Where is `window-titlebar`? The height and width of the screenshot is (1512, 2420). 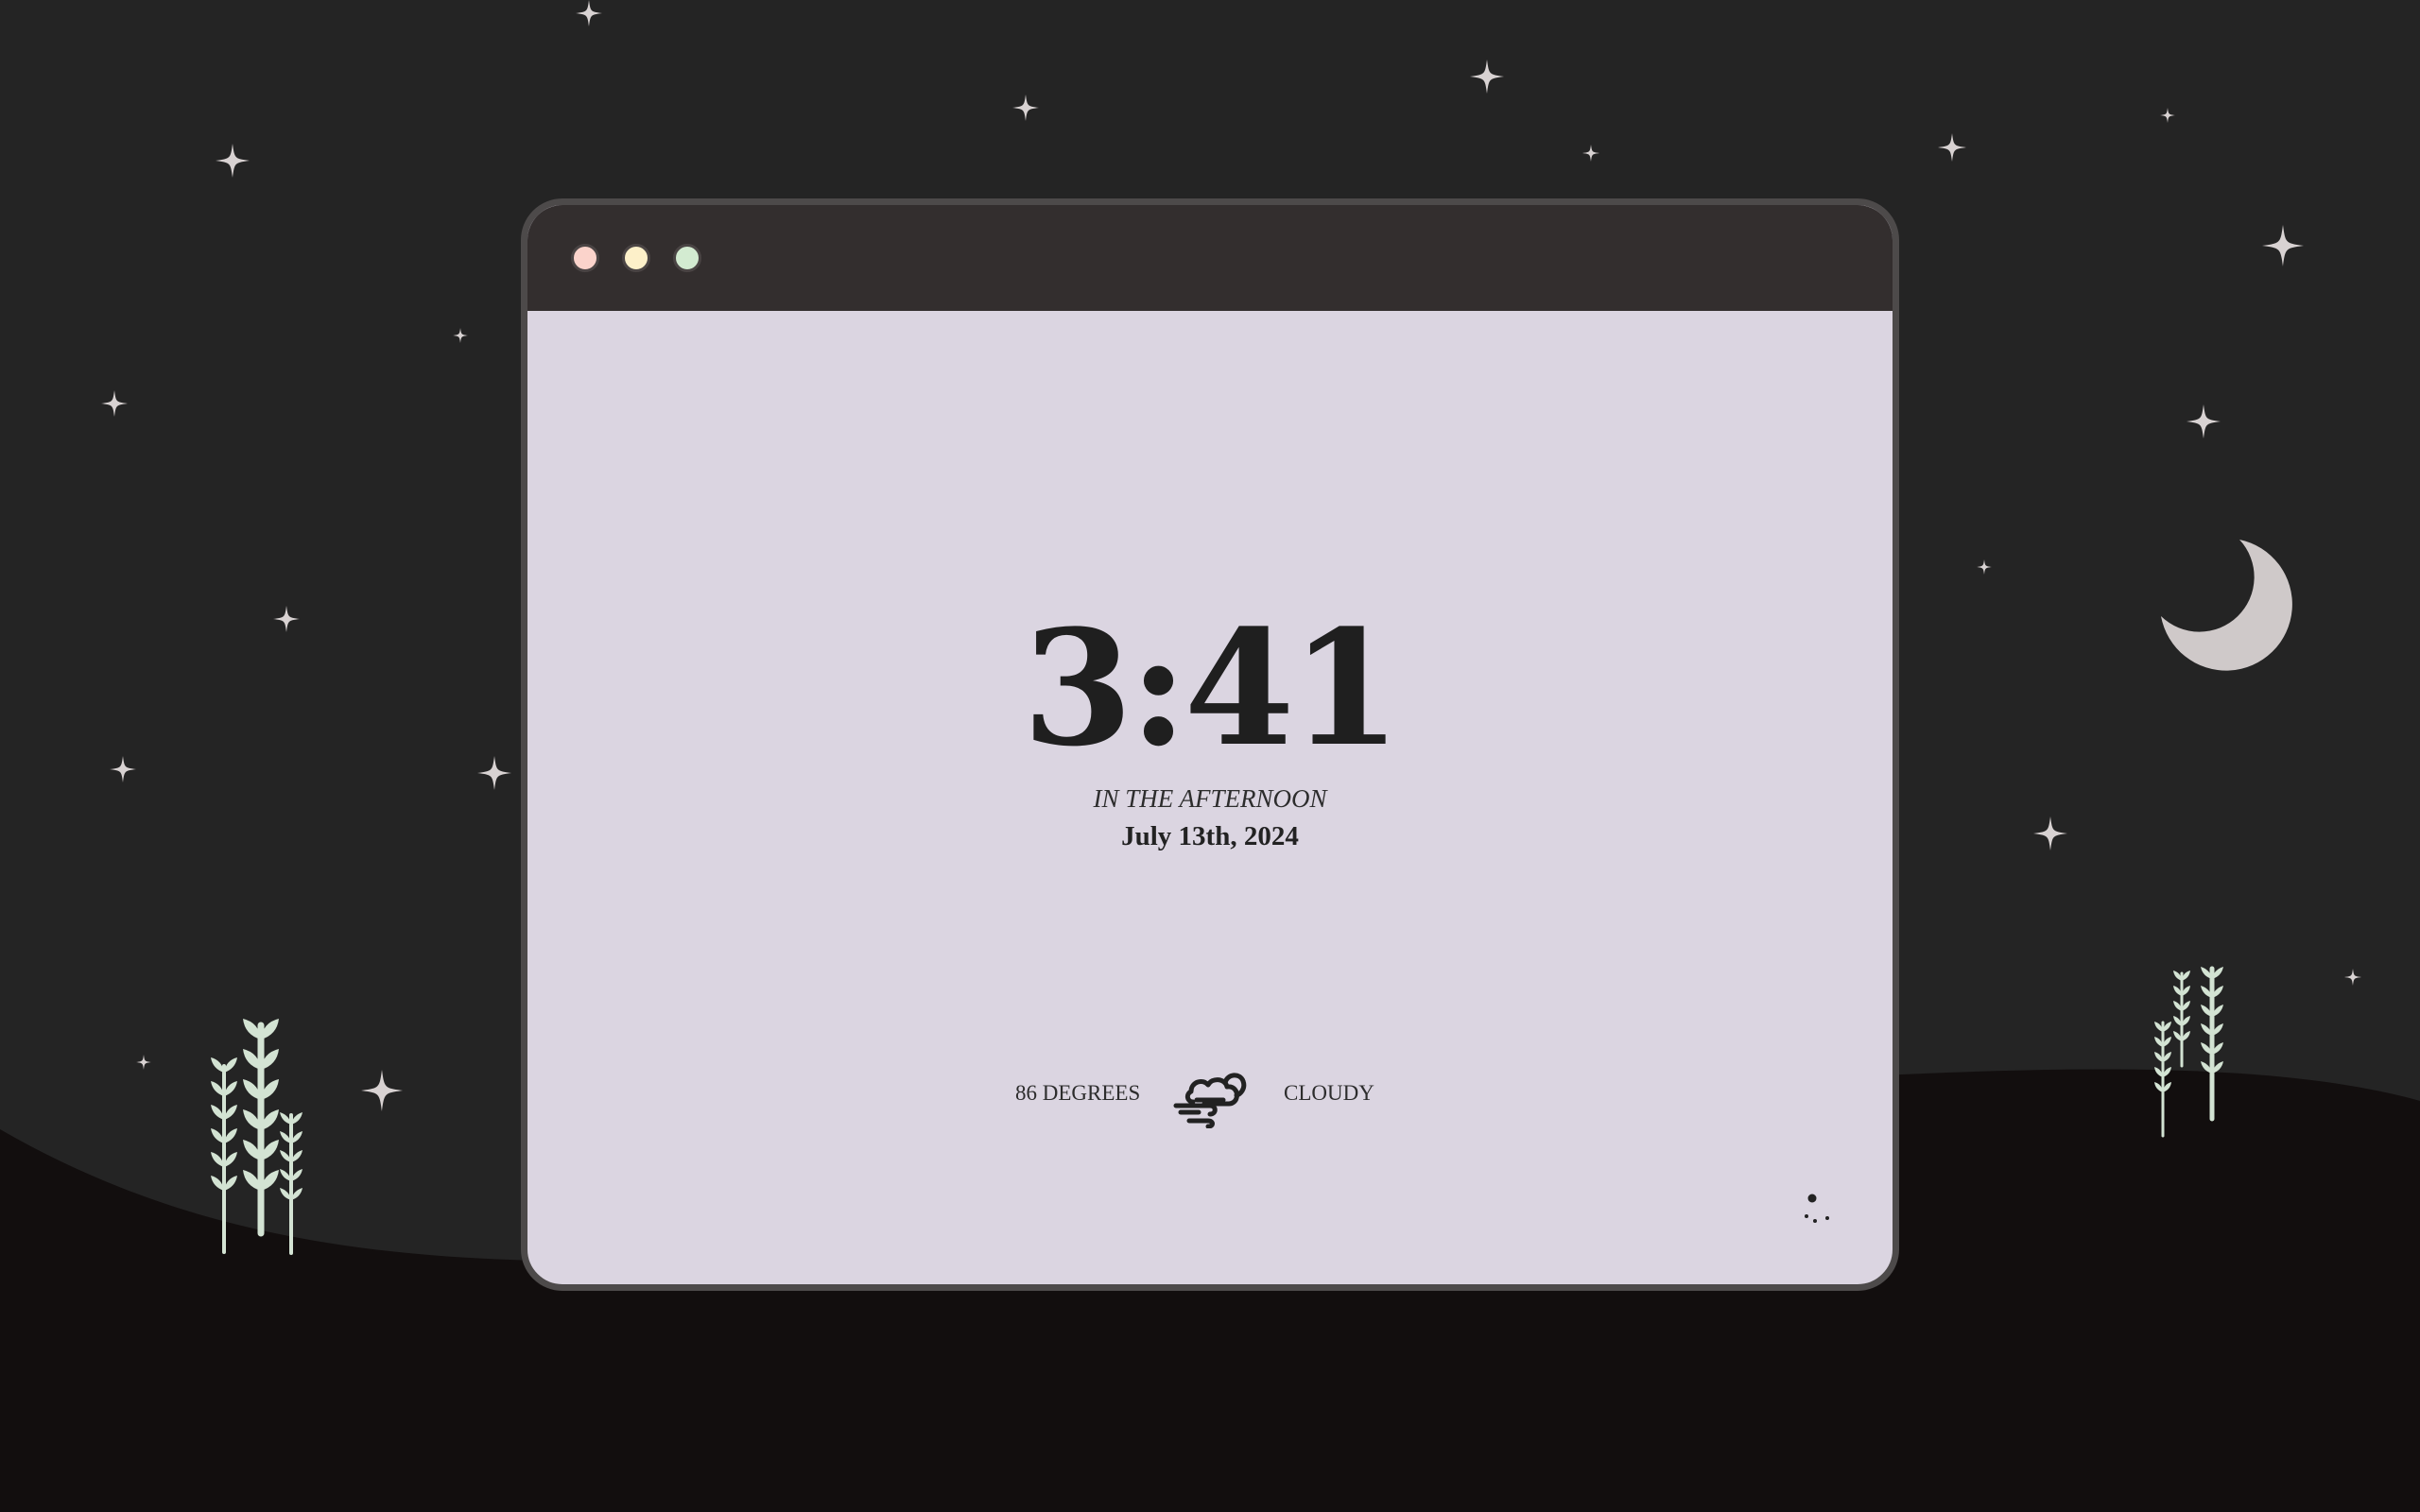
window-titlebar is located at coordinates (1210, 258).